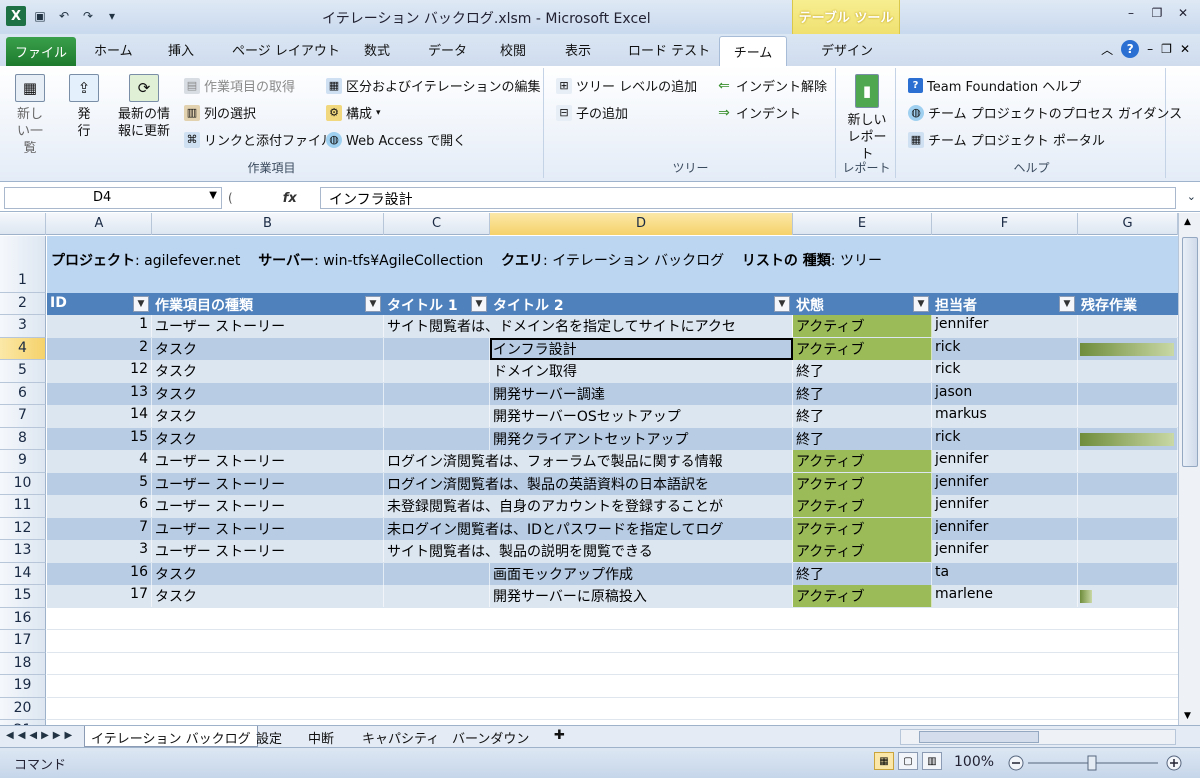 Image resolution: width=1200 pixels, height=778 pixels. What do you see at coordinates (641, 371) in the screenshot?
I see `cell-t2: ドメイン取得` at bounding box center [641, 371].